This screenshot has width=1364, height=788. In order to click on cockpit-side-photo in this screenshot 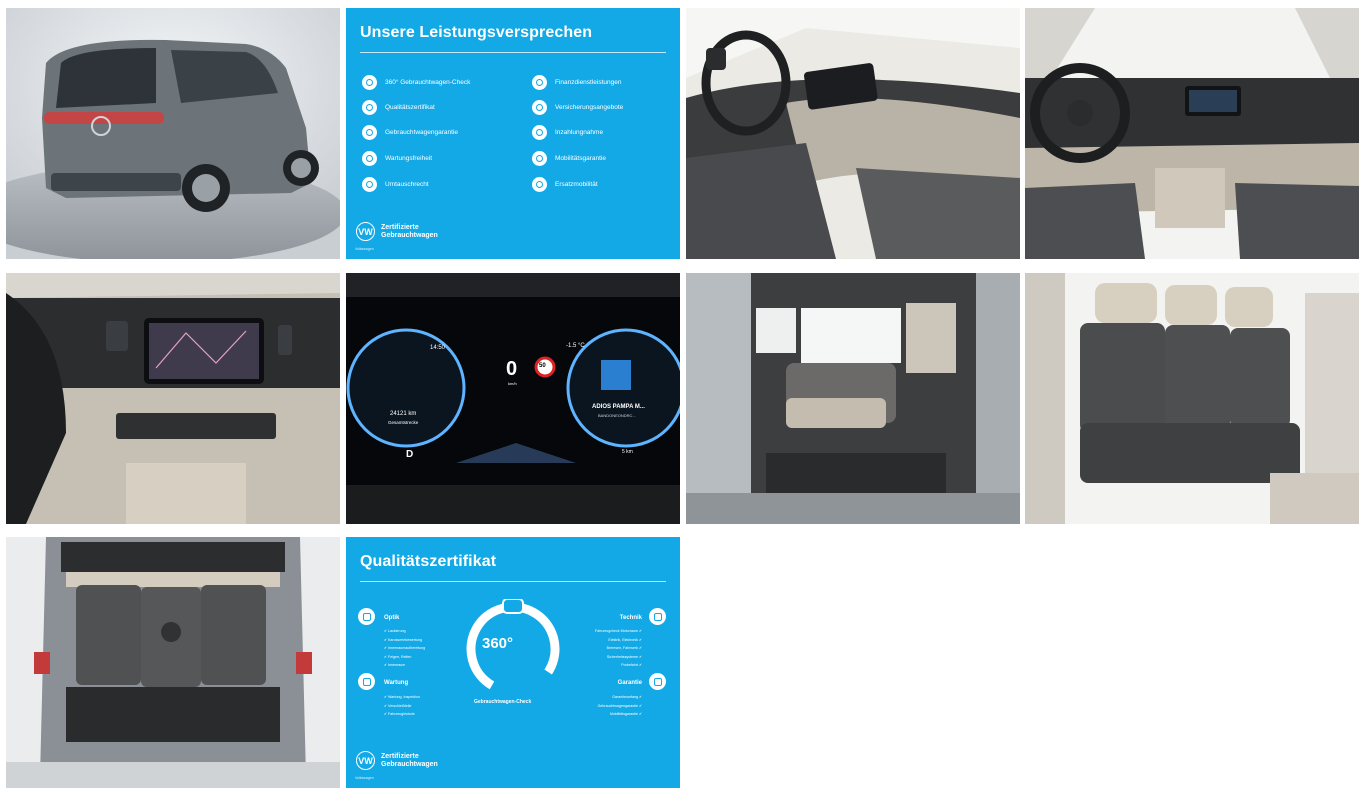, I will do `click(853, 133)`.